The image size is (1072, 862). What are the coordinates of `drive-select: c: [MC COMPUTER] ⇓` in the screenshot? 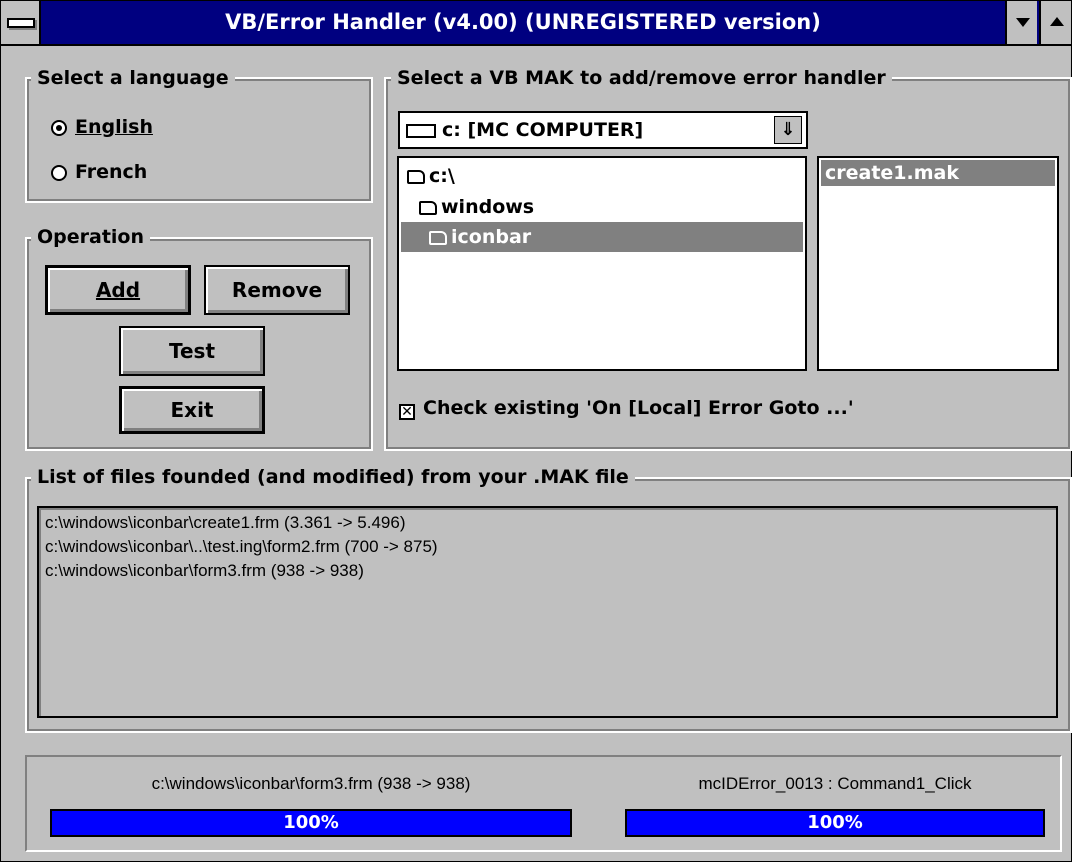 It's located at (603, 130).